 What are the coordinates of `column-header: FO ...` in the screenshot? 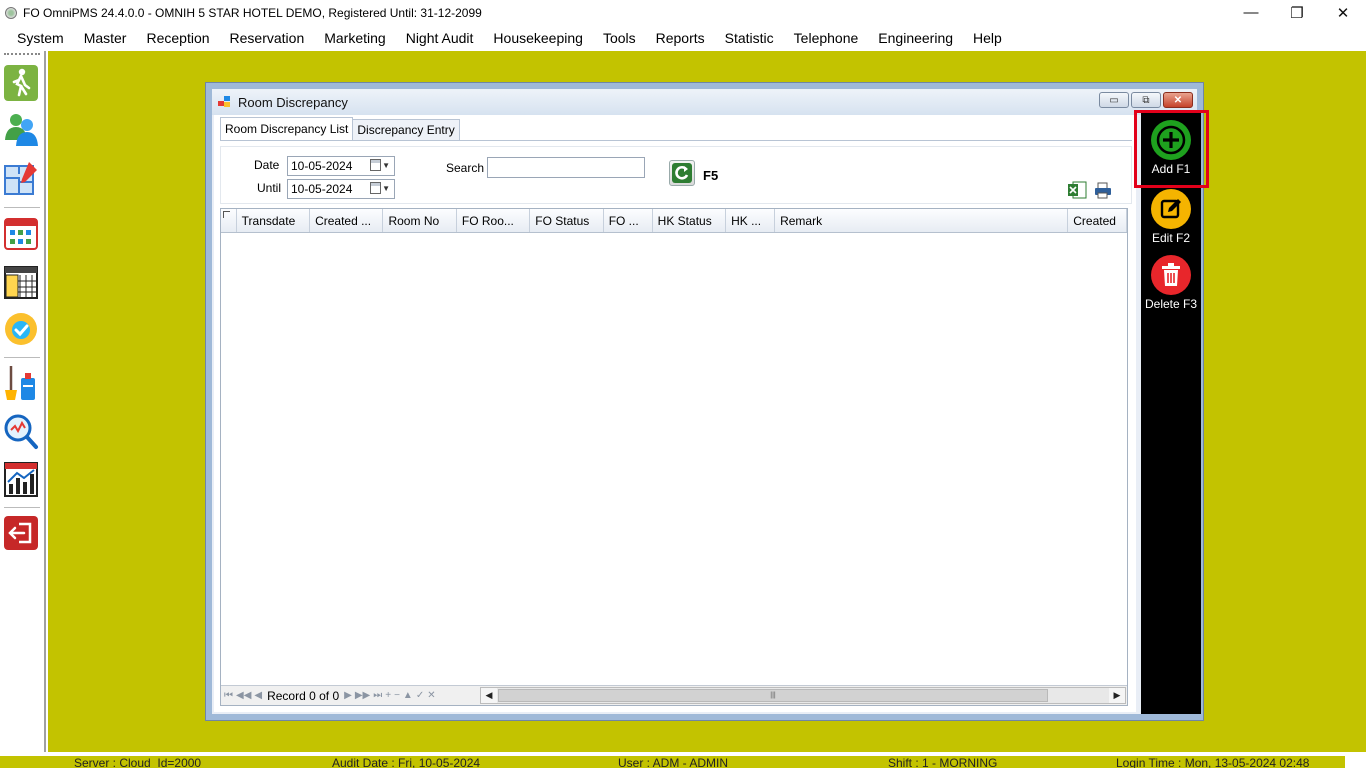 It's located at (628, 220).